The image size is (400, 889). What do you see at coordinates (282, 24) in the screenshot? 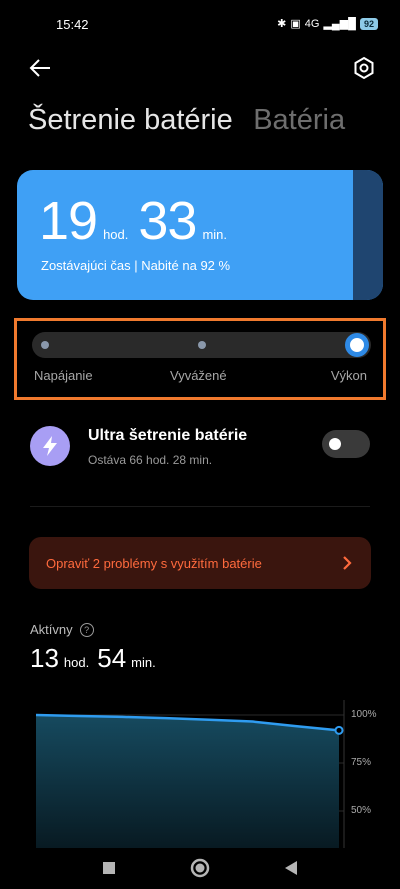
I see `bluetooth-icon: ✱` at bounding box center [282, 24].